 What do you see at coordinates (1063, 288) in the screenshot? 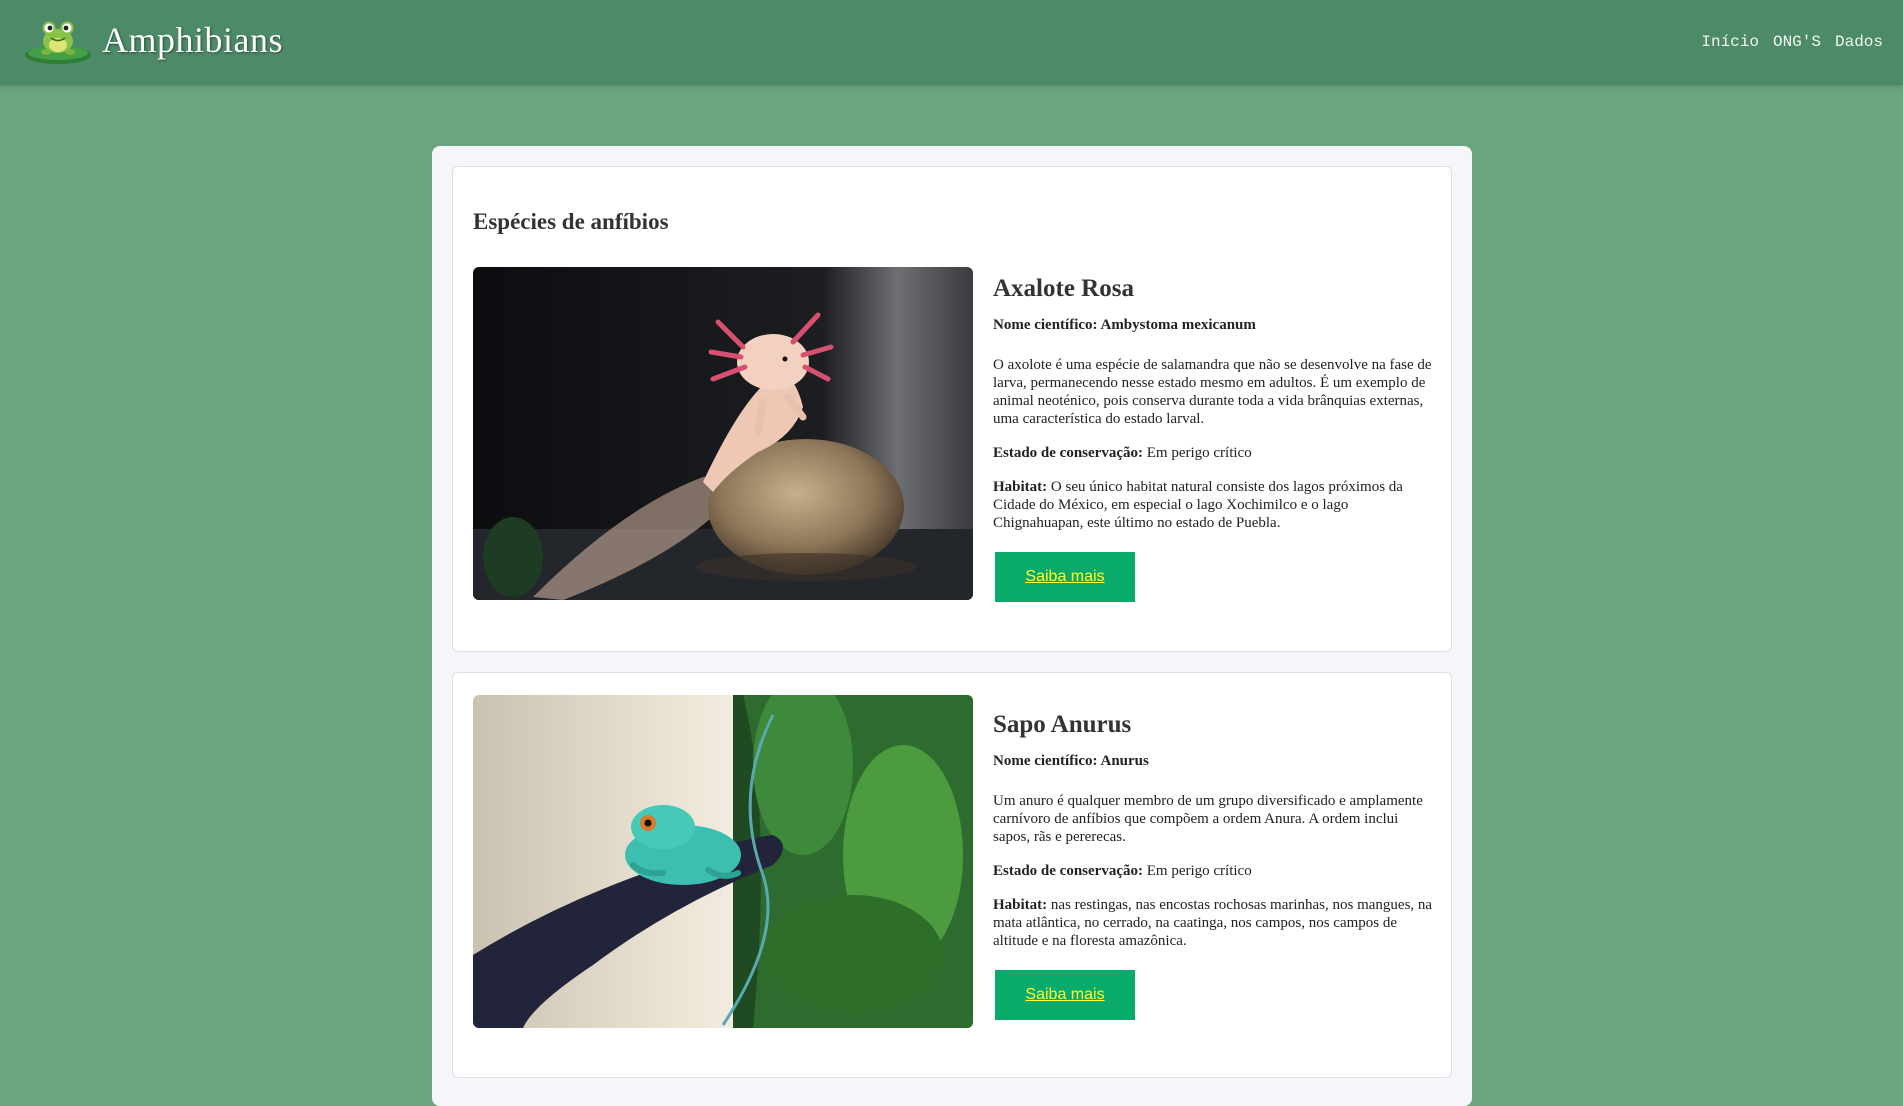
I see `species-name: Axalote Rosa` at bounding box center [1063, 288].